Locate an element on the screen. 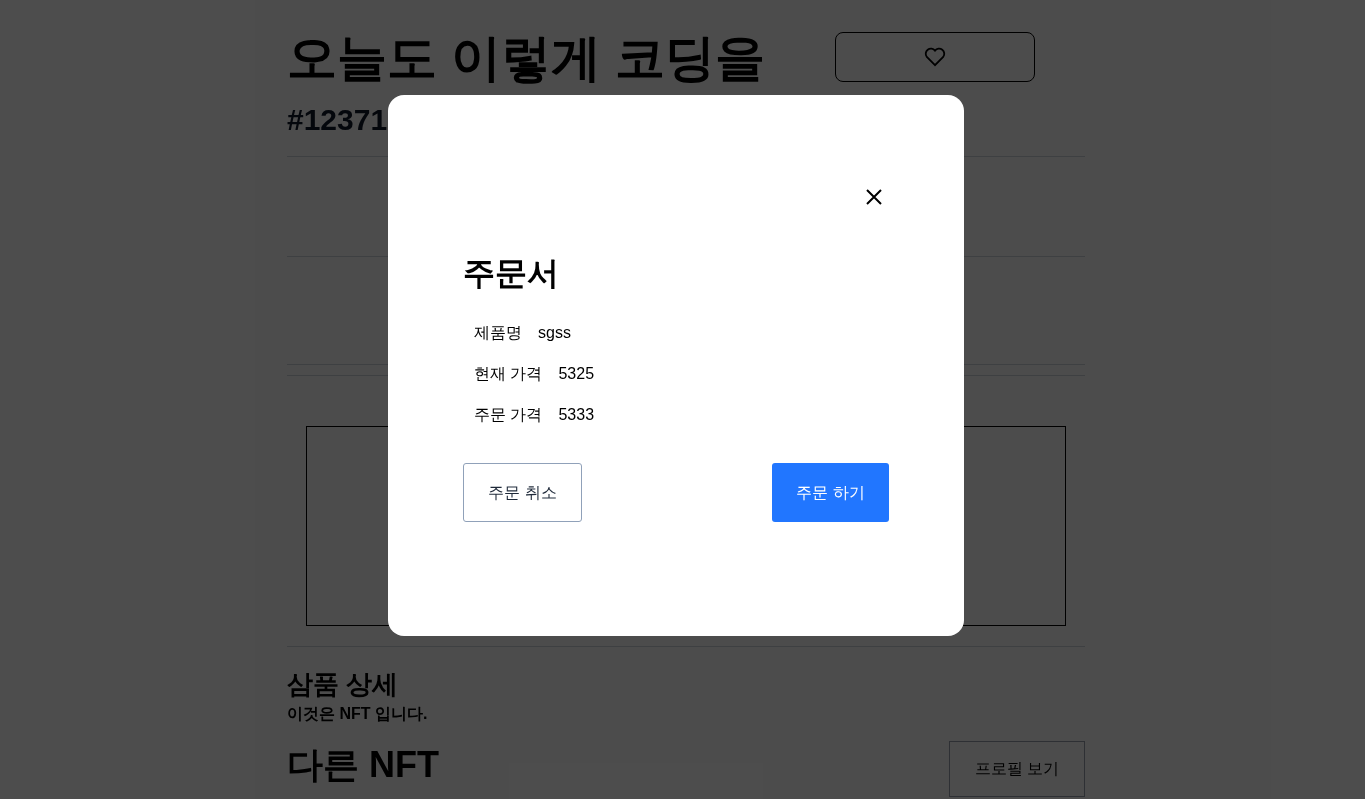 This screenshot has width=1365, height=799. field-value: sgss is located at coordinates (554, 333).